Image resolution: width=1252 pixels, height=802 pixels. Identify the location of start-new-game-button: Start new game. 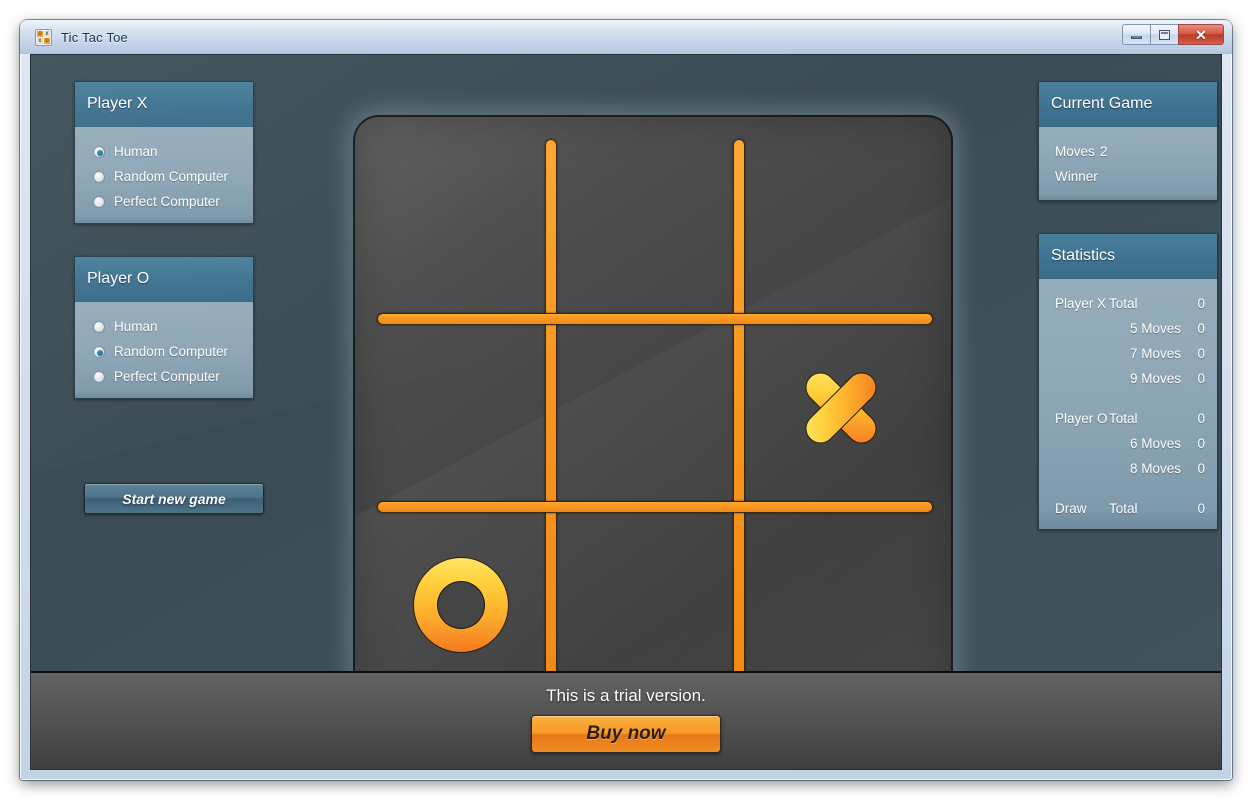
(174, 498).